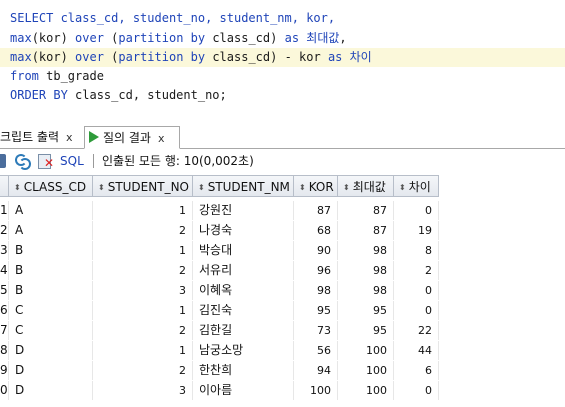 The height and width of the screenshot is (407, 565). I want to click on code-token: tb_grade, so click(71, 76).